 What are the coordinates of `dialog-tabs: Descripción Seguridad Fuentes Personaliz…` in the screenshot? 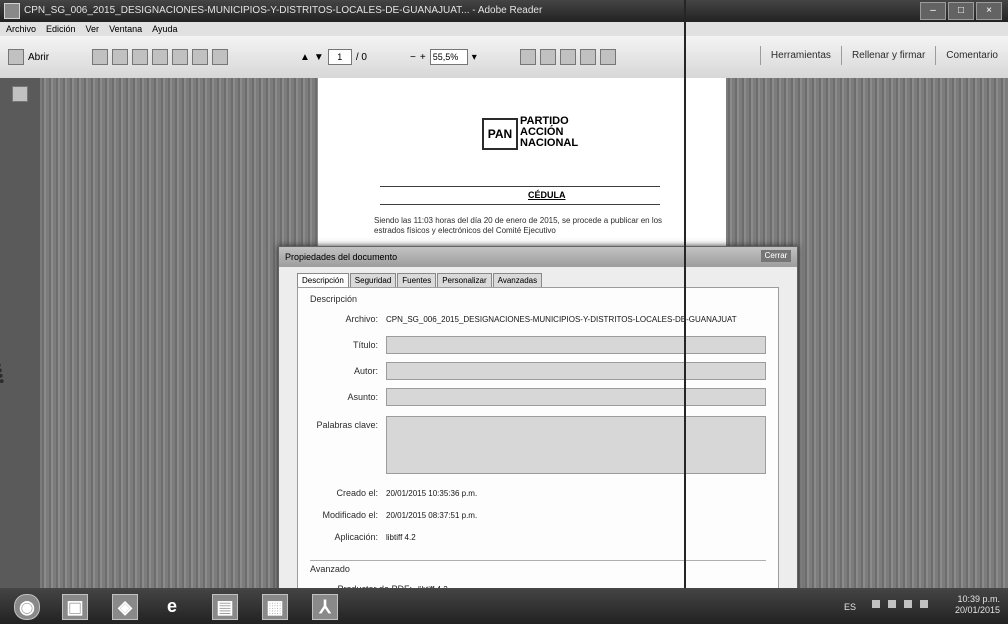 It's located at (420, 280).